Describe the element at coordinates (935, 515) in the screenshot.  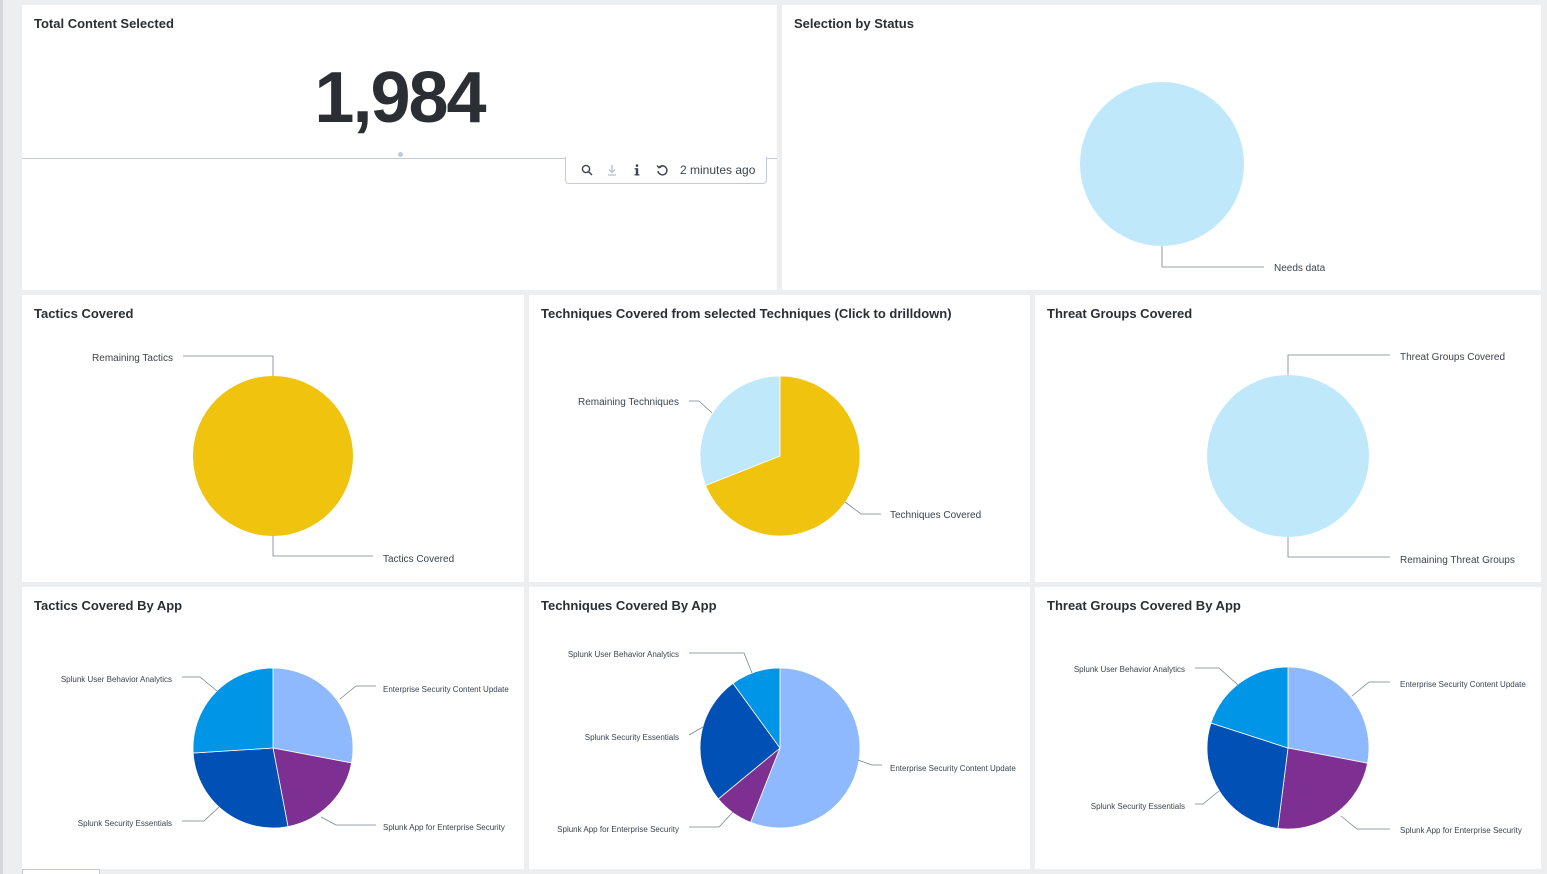
I see `pie-label-techniques-covered: Techniques Covered` at that location.